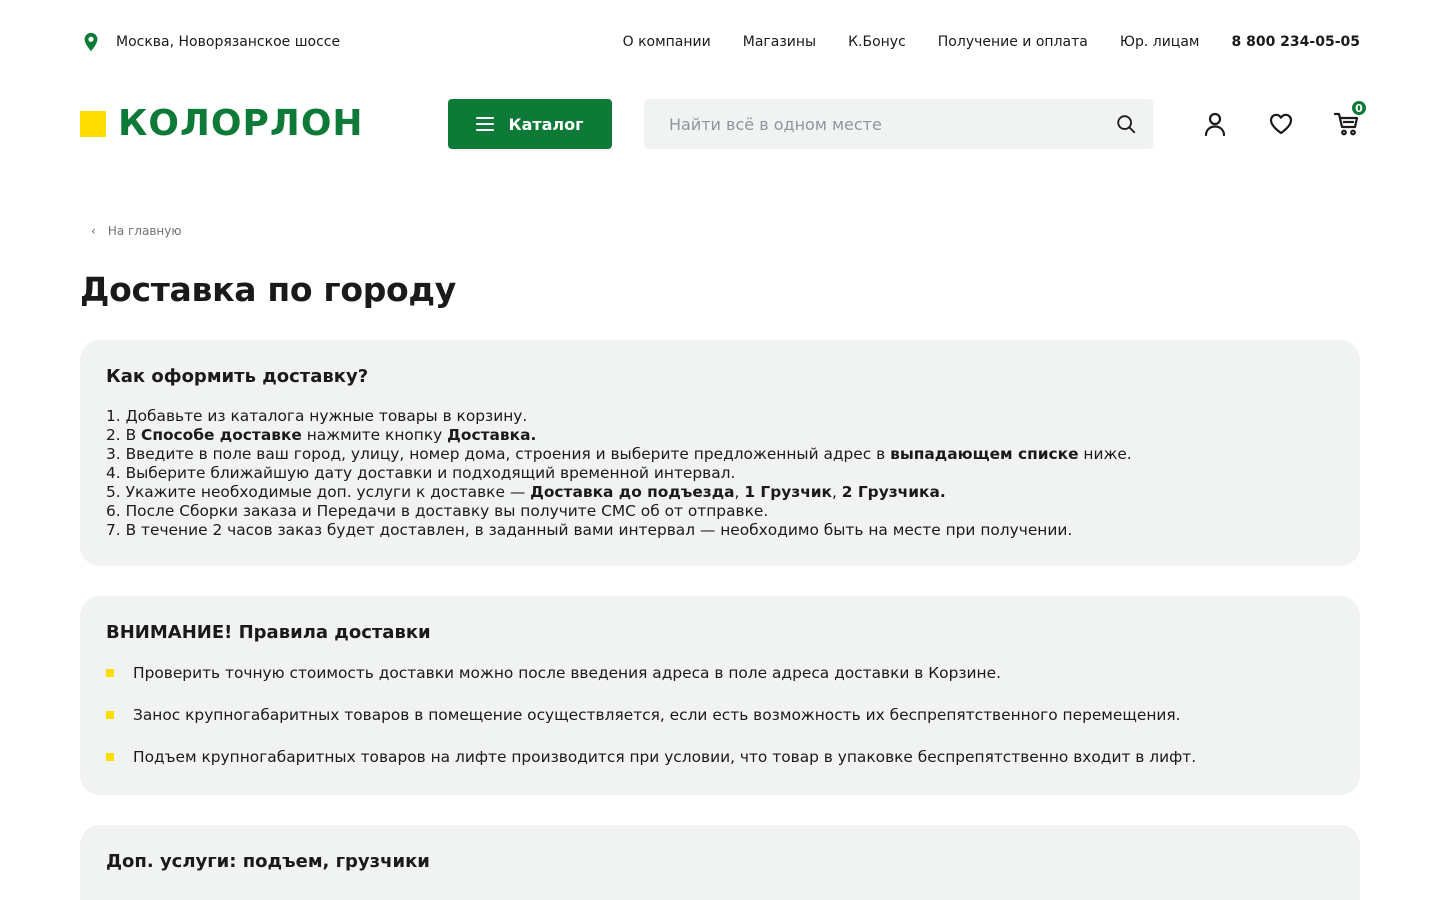 The height and width of the screenshot is (900, 1440). I want to click on catalog-button: Каталог, so click(530, 124).